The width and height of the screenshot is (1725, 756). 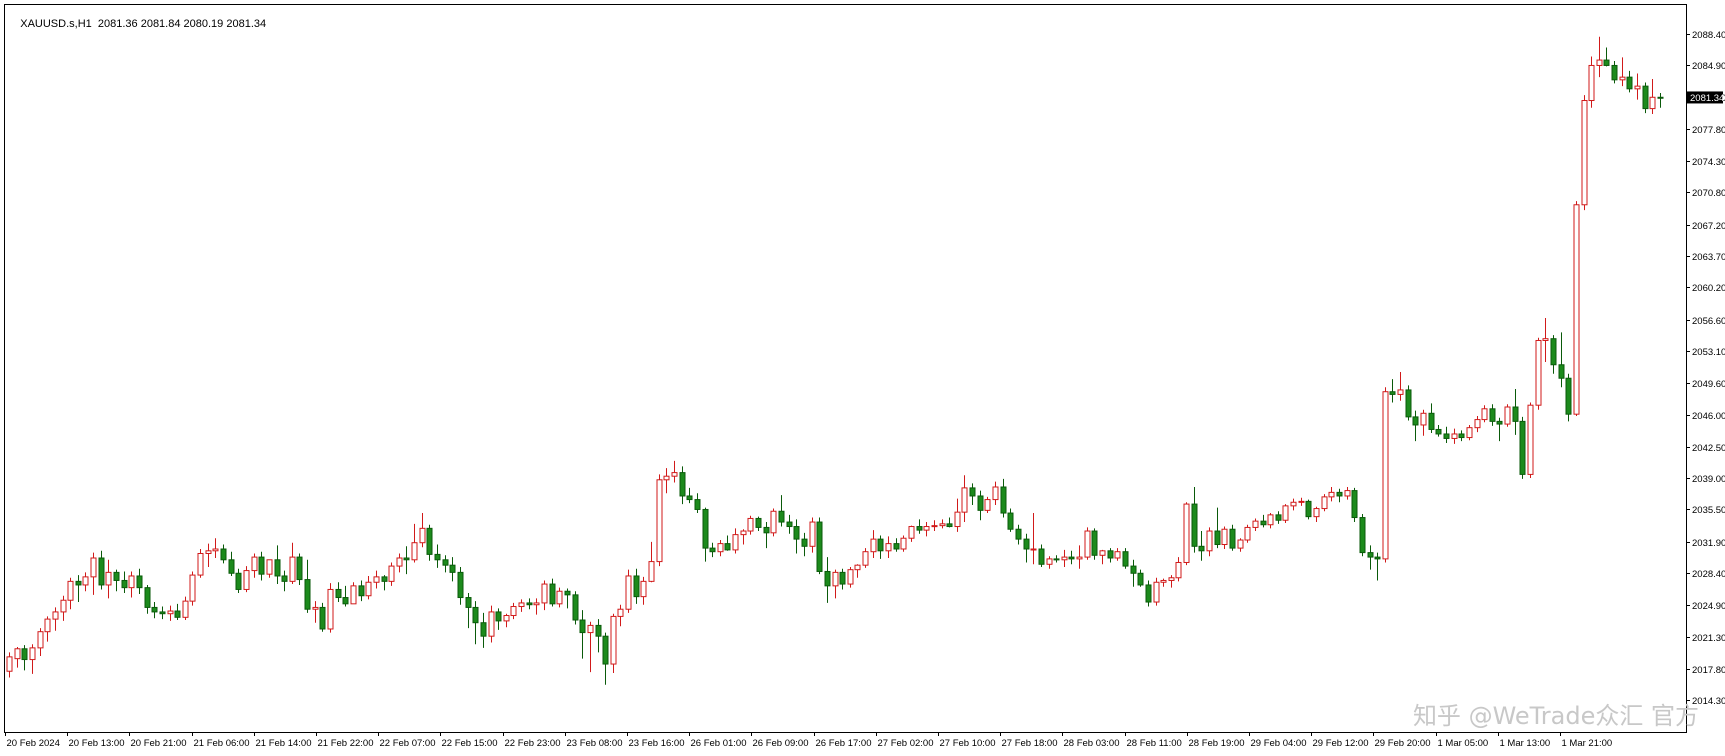 I want to click on y-tick-label: 2077.80, so click(x=1708, y=130).